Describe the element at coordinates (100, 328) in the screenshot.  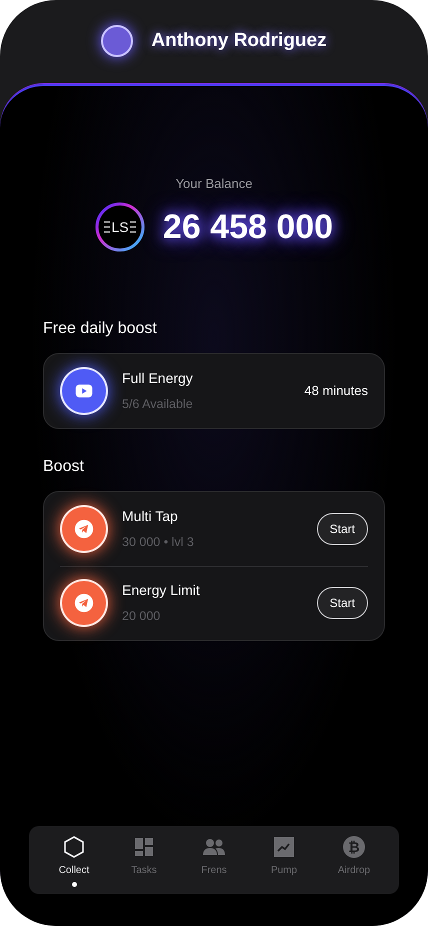
I see `section-title: Free daily boost` at that location.